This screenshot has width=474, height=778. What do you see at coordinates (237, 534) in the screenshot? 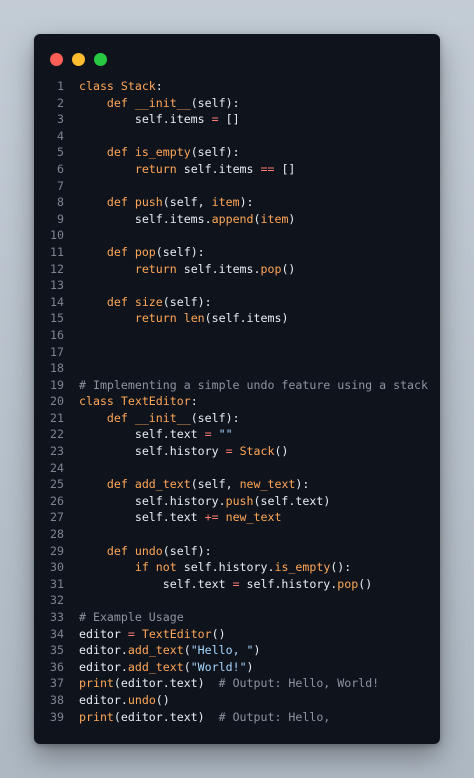
I see `code-line: 28` at bounding box center [237, 534].